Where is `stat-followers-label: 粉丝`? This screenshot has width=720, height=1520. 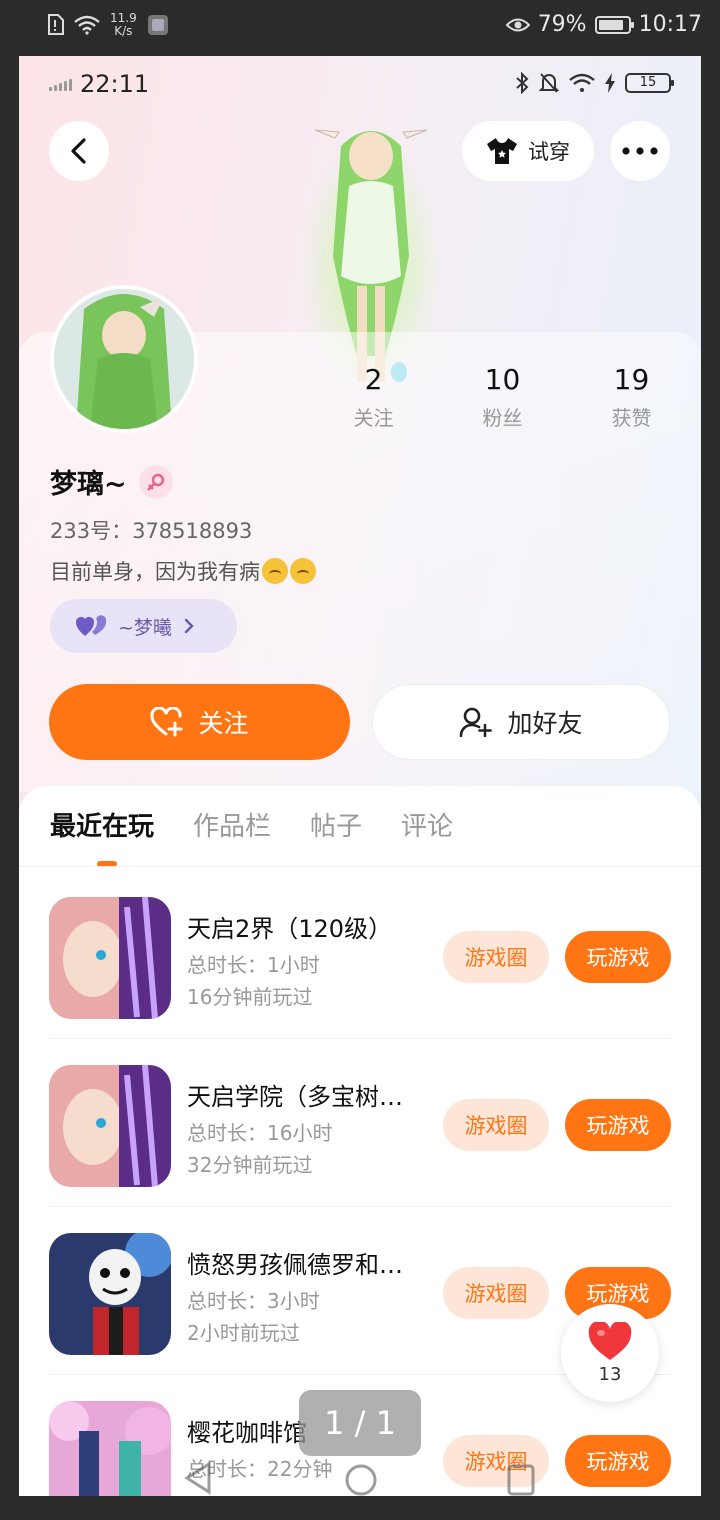
stat-followers-label: 粉丝 is located at coordinates (502, 418).